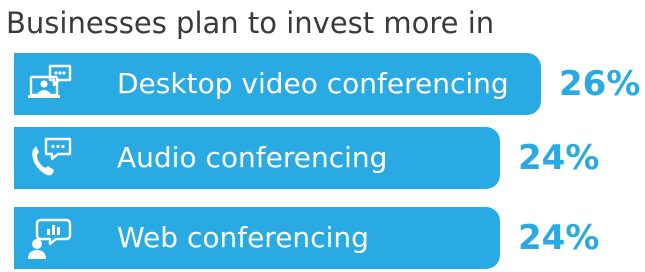 This screenshot has height=272, width=645. What do you see at coordinates (50, 238) in the screenshot?
I see `web-chat-icon` at bounding box center [50, 238].